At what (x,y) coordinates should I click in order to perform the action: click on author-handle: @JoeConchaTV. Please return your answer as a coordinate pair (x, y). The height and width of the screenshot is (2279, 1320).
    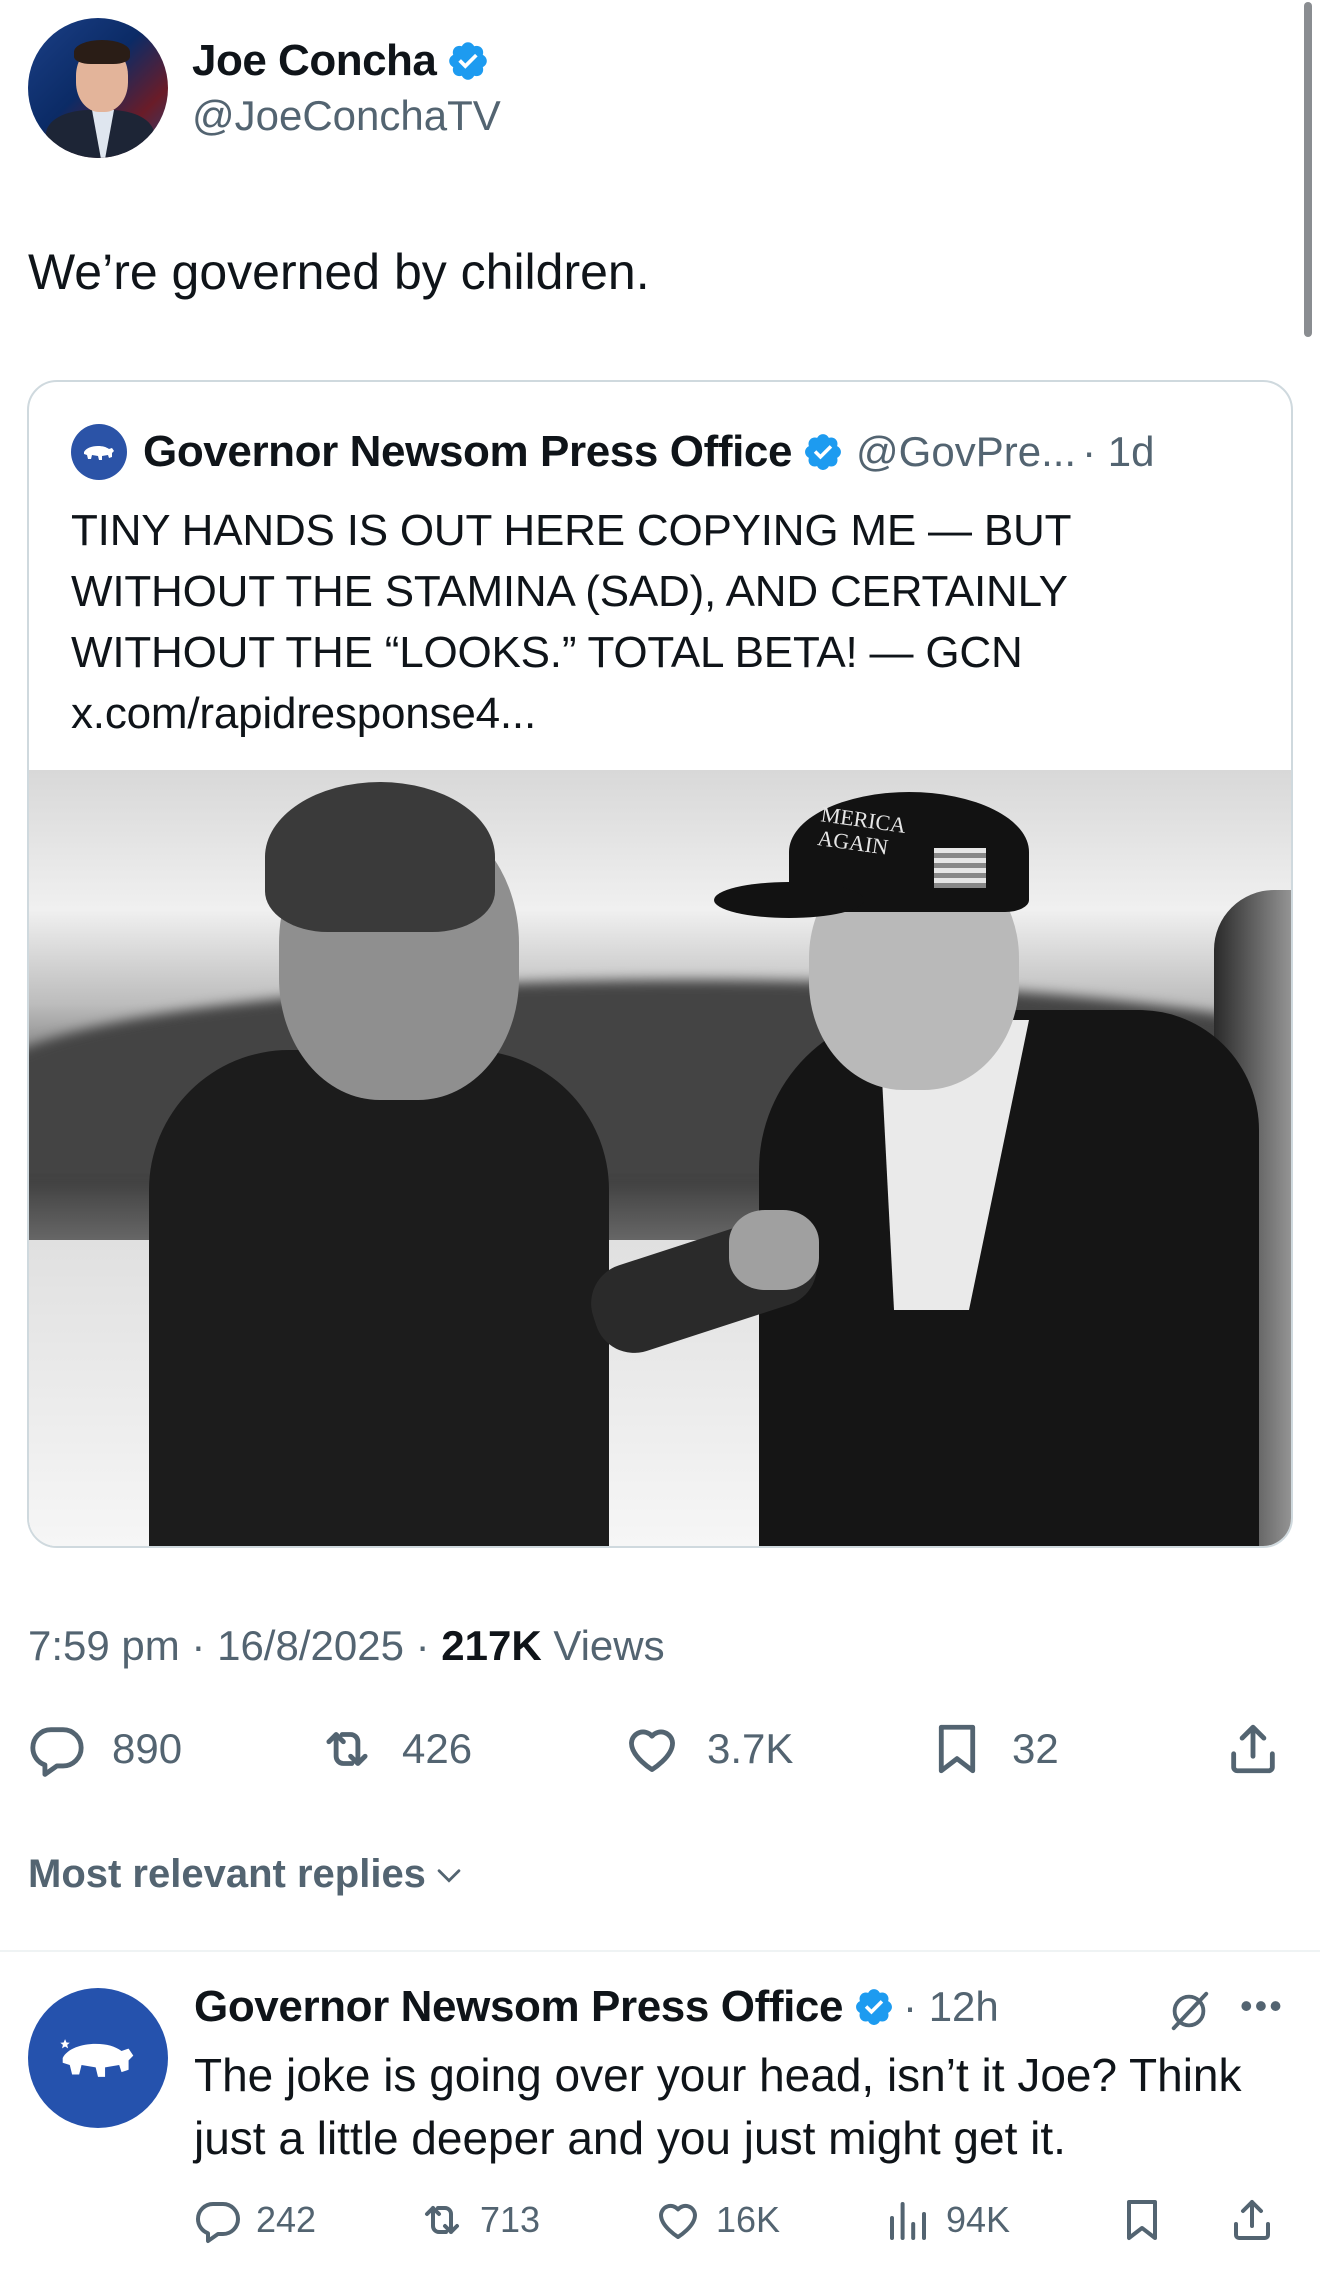
    Looking at the image, I should click on (346, 116).